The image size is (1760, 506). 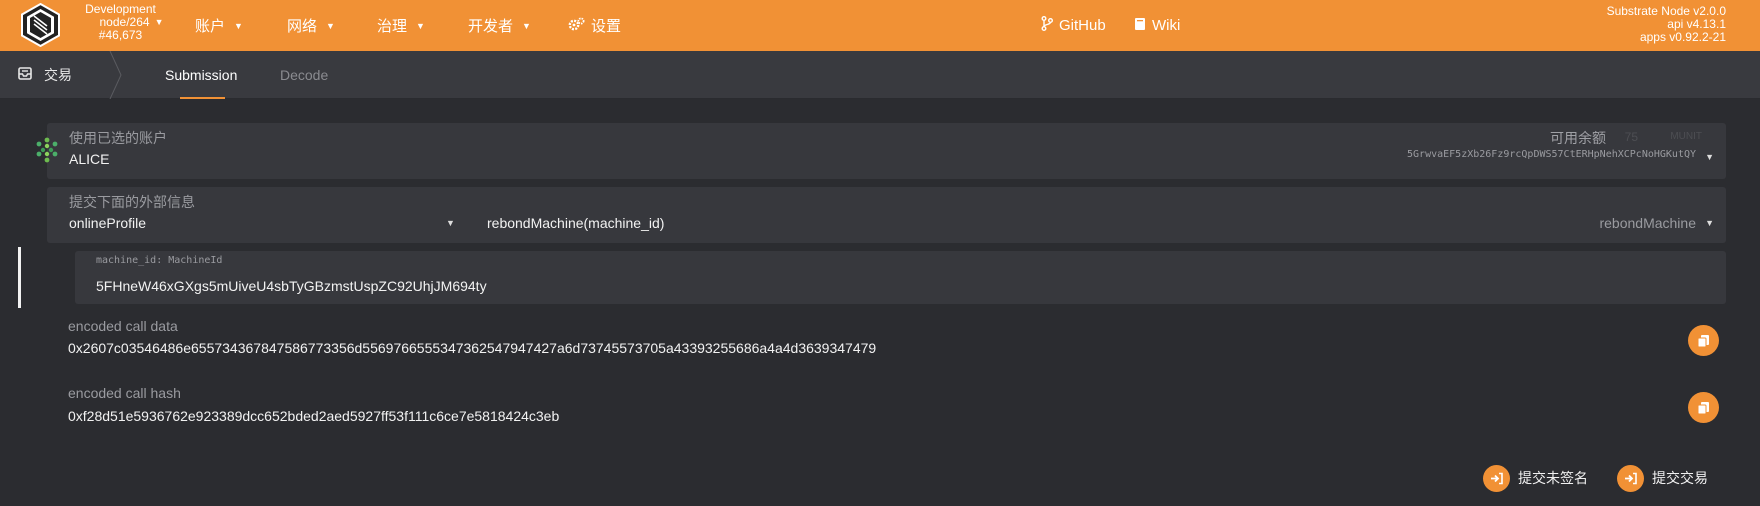 What do you see at coordinates (47, 150) in the screenshot?
I see `account-identicon-icon` at bounding box center [47, 150].